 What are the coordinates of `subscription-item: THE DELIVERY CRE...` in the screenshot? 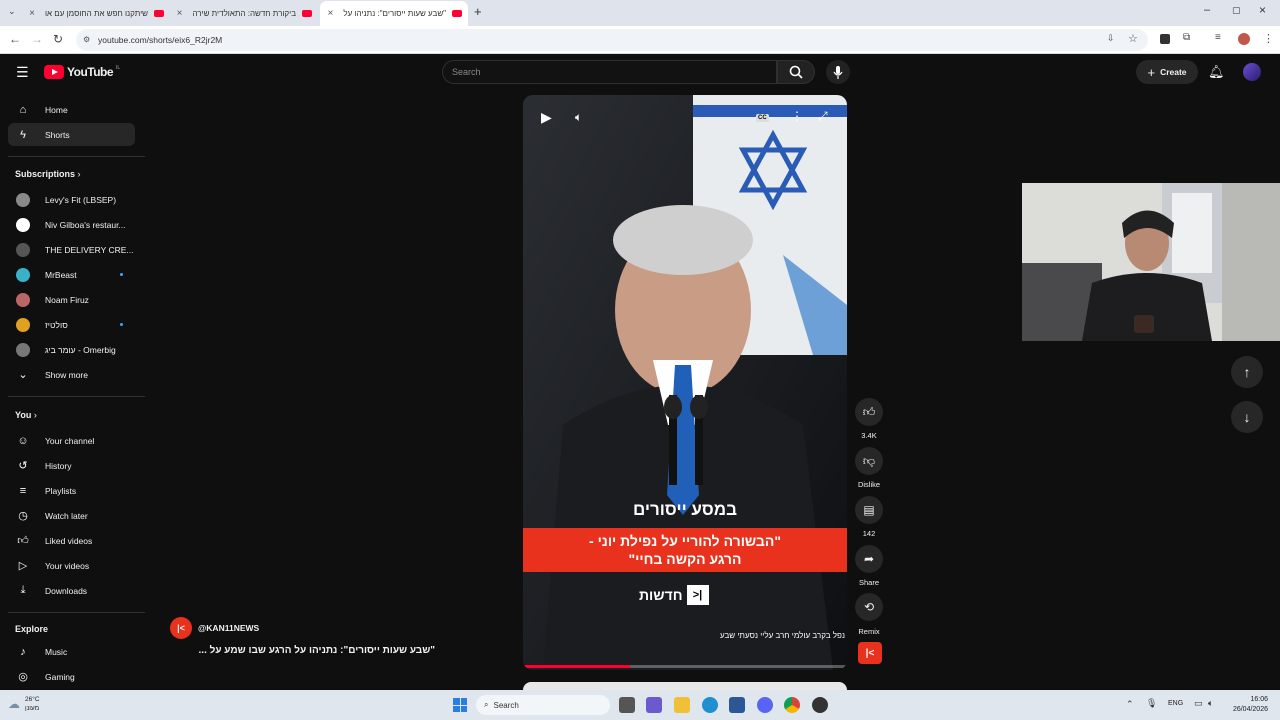 It's located at (71, 249).